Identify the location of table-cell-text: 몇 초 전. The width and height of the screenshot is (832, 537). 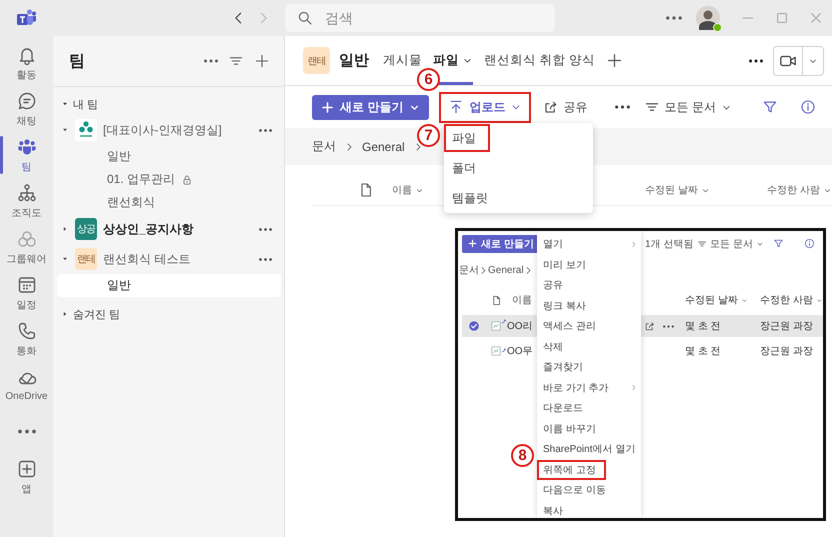
(703, 326).